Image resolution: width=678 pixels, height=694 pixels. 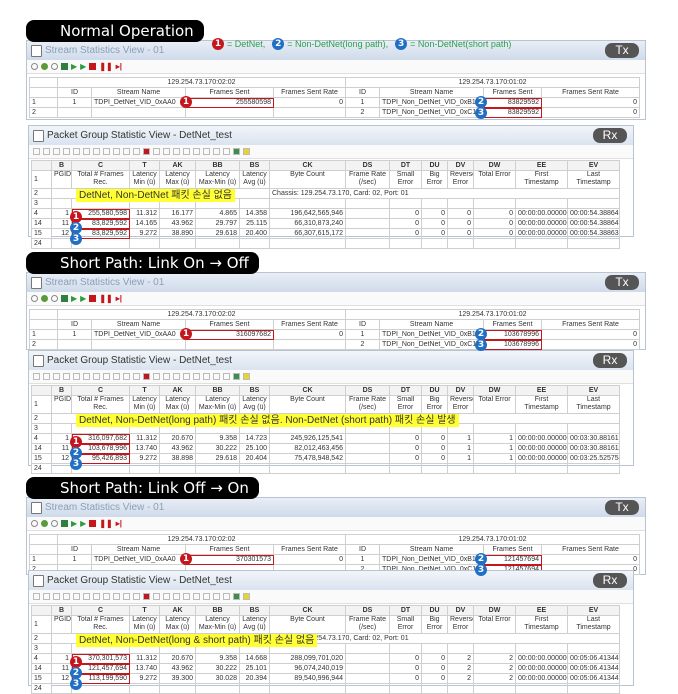 I want to click on table-row: 1 TDPI_Non_DetNet_VID_0xB10 121457694 0, so click(x=492, y=559).